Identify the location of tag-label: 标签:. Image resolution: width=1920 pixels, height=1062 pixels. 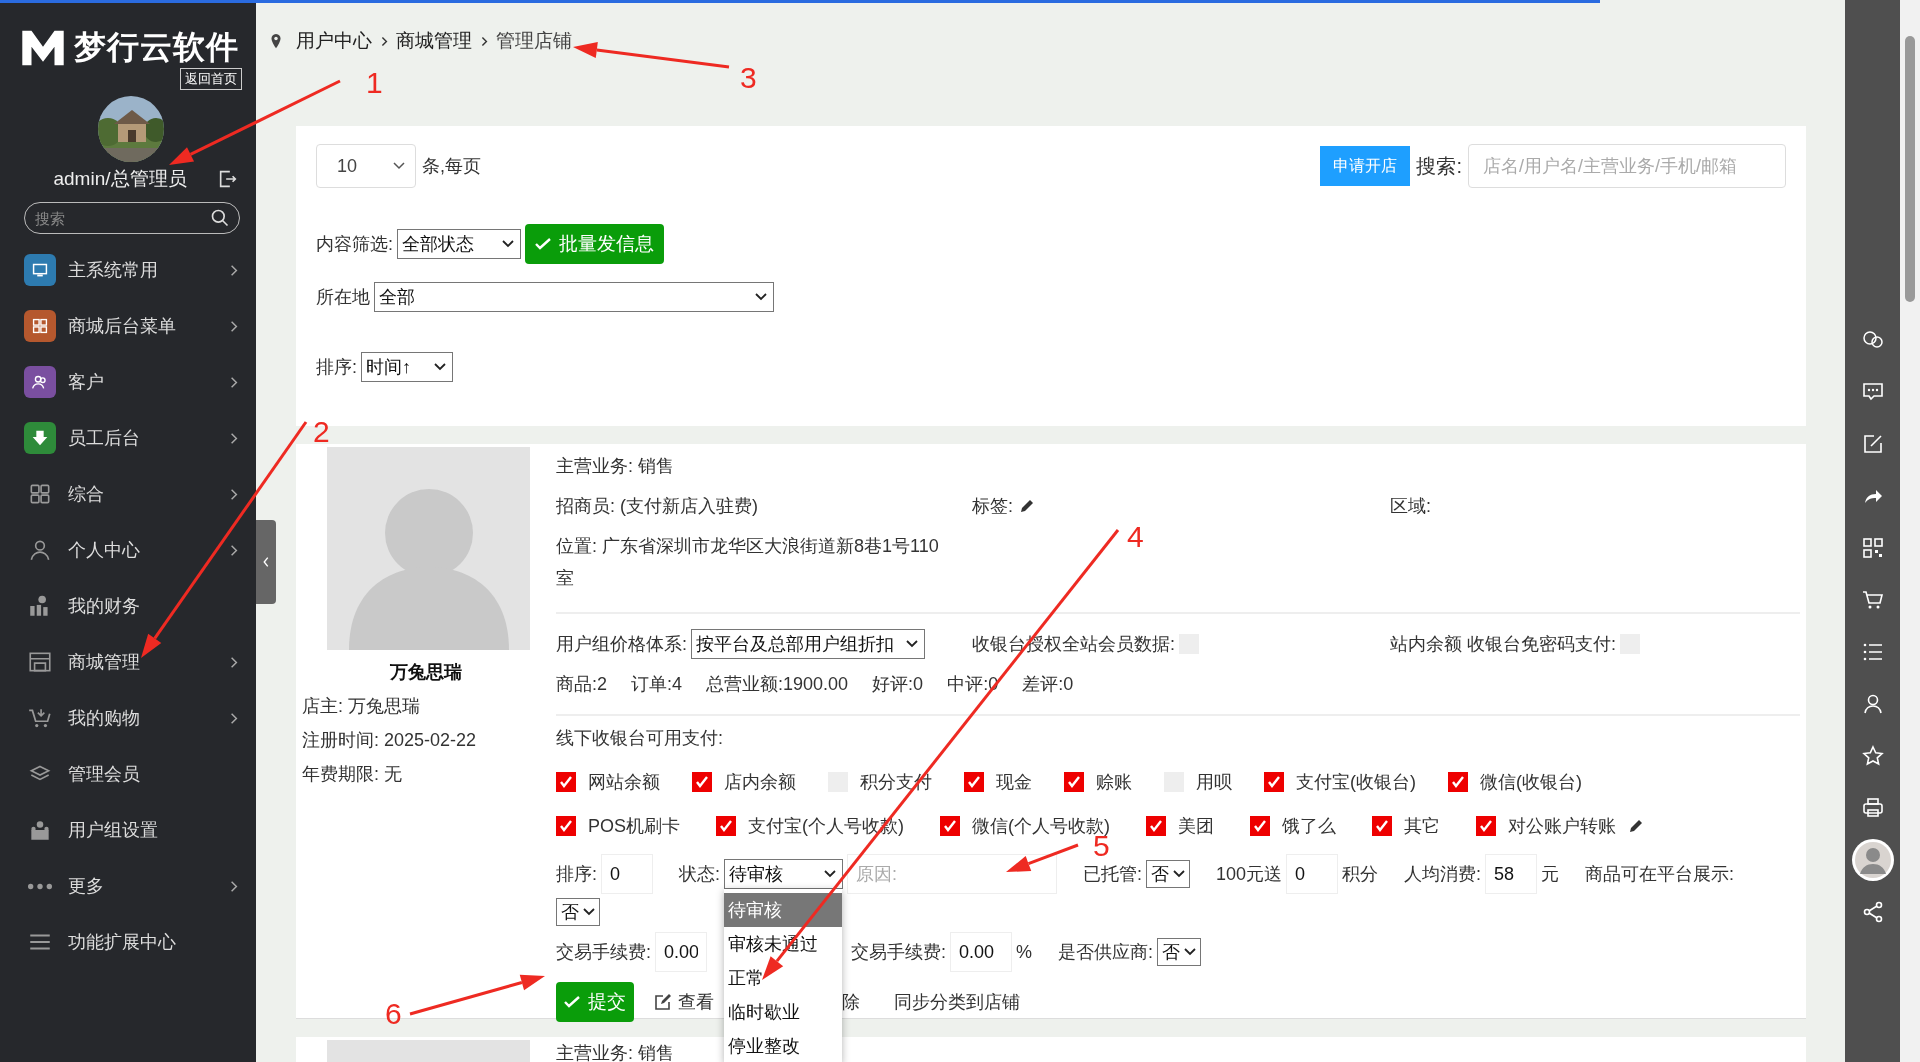
(992, 506).